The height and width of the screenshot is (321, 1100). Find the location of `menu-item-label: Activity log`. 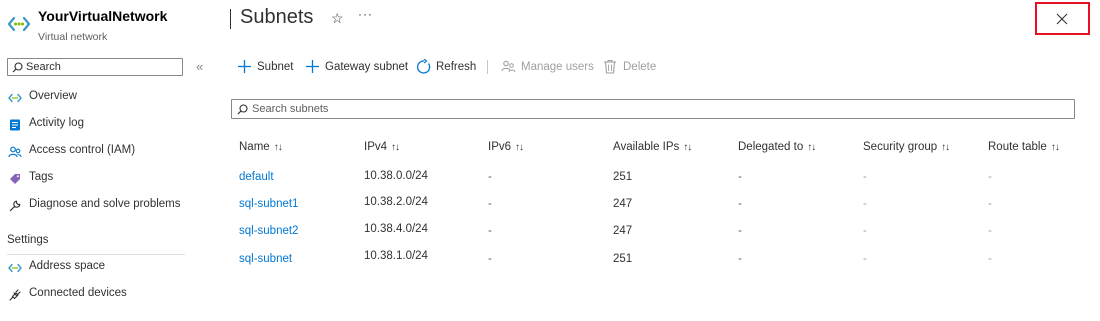

menu-item-label: Activity log is located at coordinates (56, 123).